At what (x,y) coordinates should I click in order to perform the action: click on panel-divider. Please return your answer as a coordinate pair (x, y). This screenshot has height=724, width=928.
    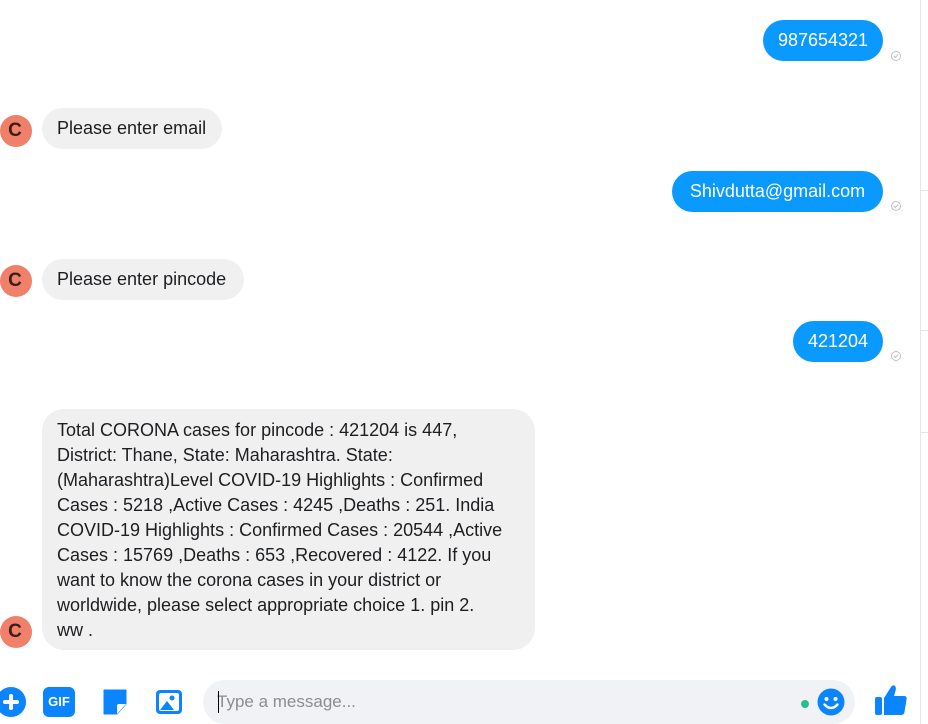
    Looking at the image, I should click on (920, 362).